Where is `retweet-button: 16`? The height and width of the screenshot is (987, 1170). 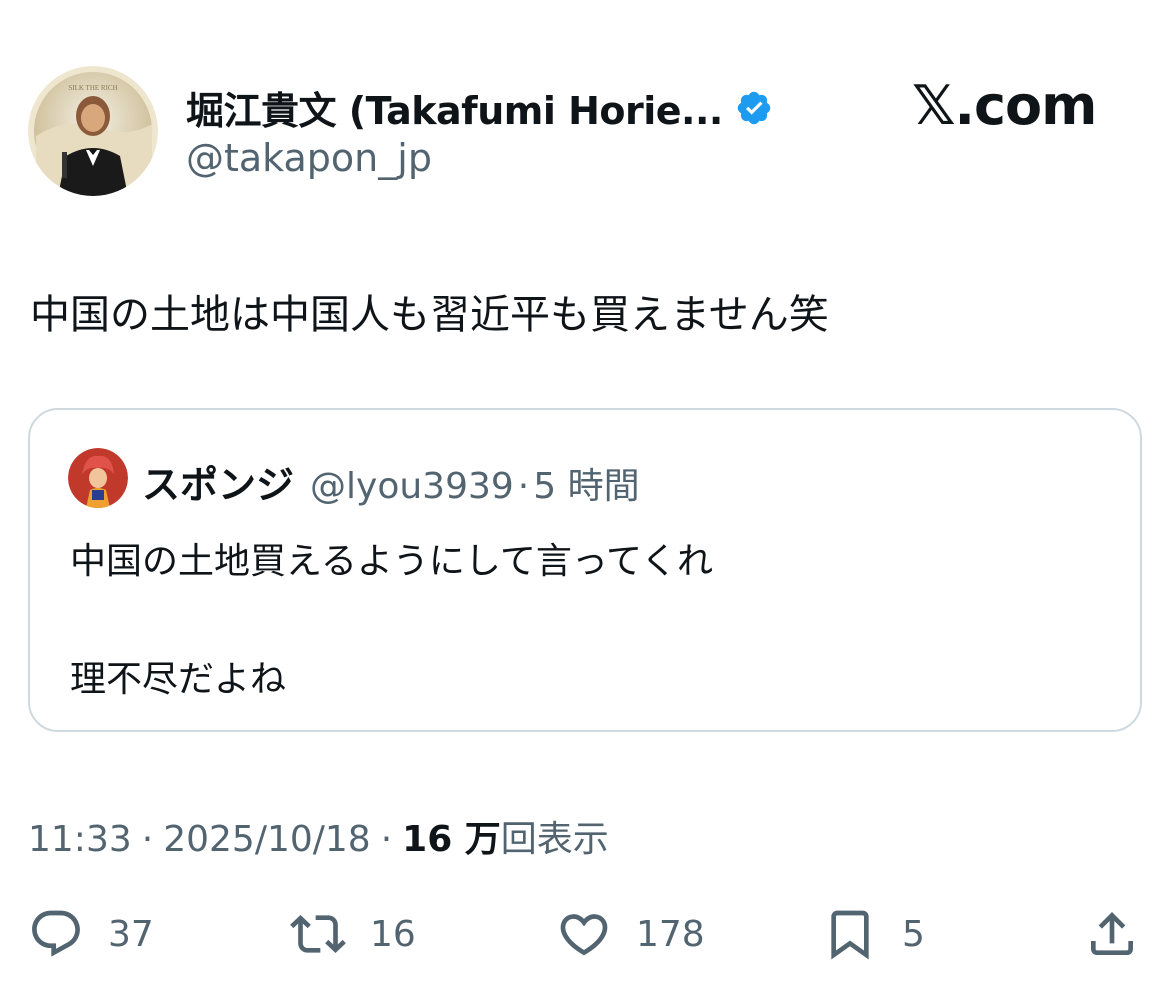
retweet-button: 16 is located at coordinates (353, 934).